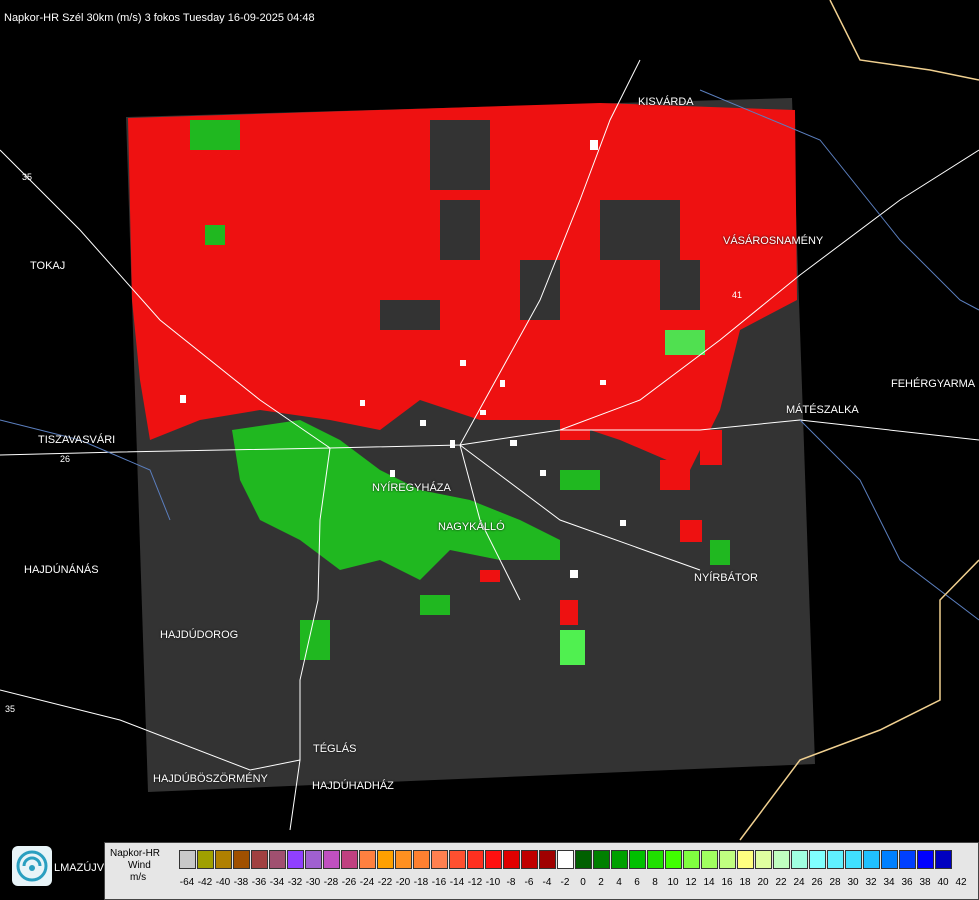 Image resolution: width=979 pixels, height=900 pixels. I want to click on legend-tick-label: 36, so click(907, 882).